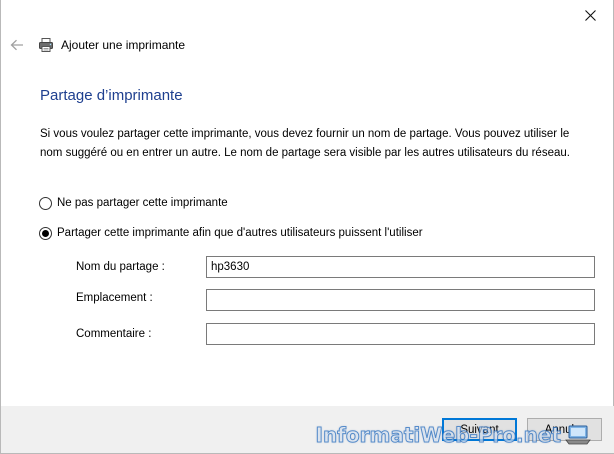 This screenshot has width=614, height=454. I want to click on radio-selected-dot, so click(45, 233).